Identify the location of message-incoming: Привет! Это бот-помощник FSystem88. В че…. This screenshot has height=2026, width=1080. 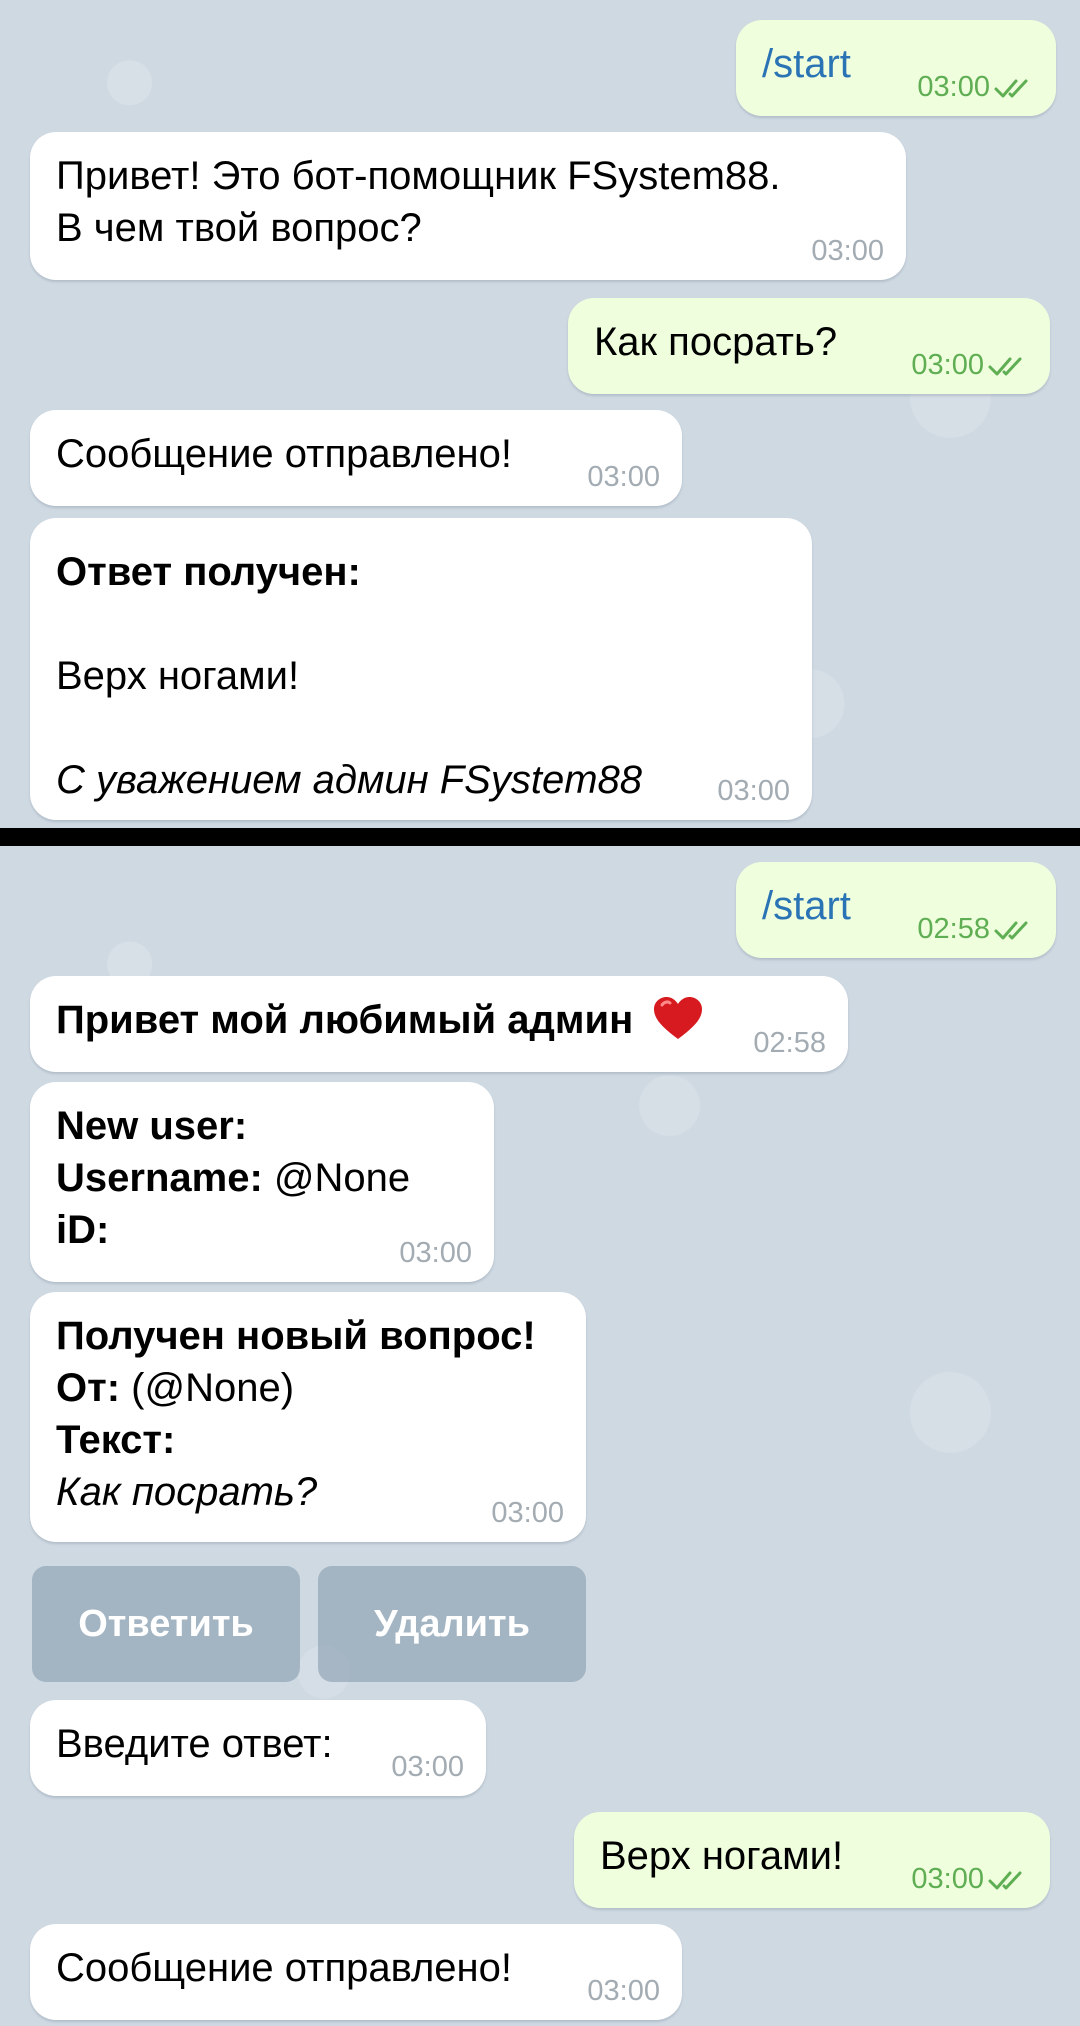
(468, 206).